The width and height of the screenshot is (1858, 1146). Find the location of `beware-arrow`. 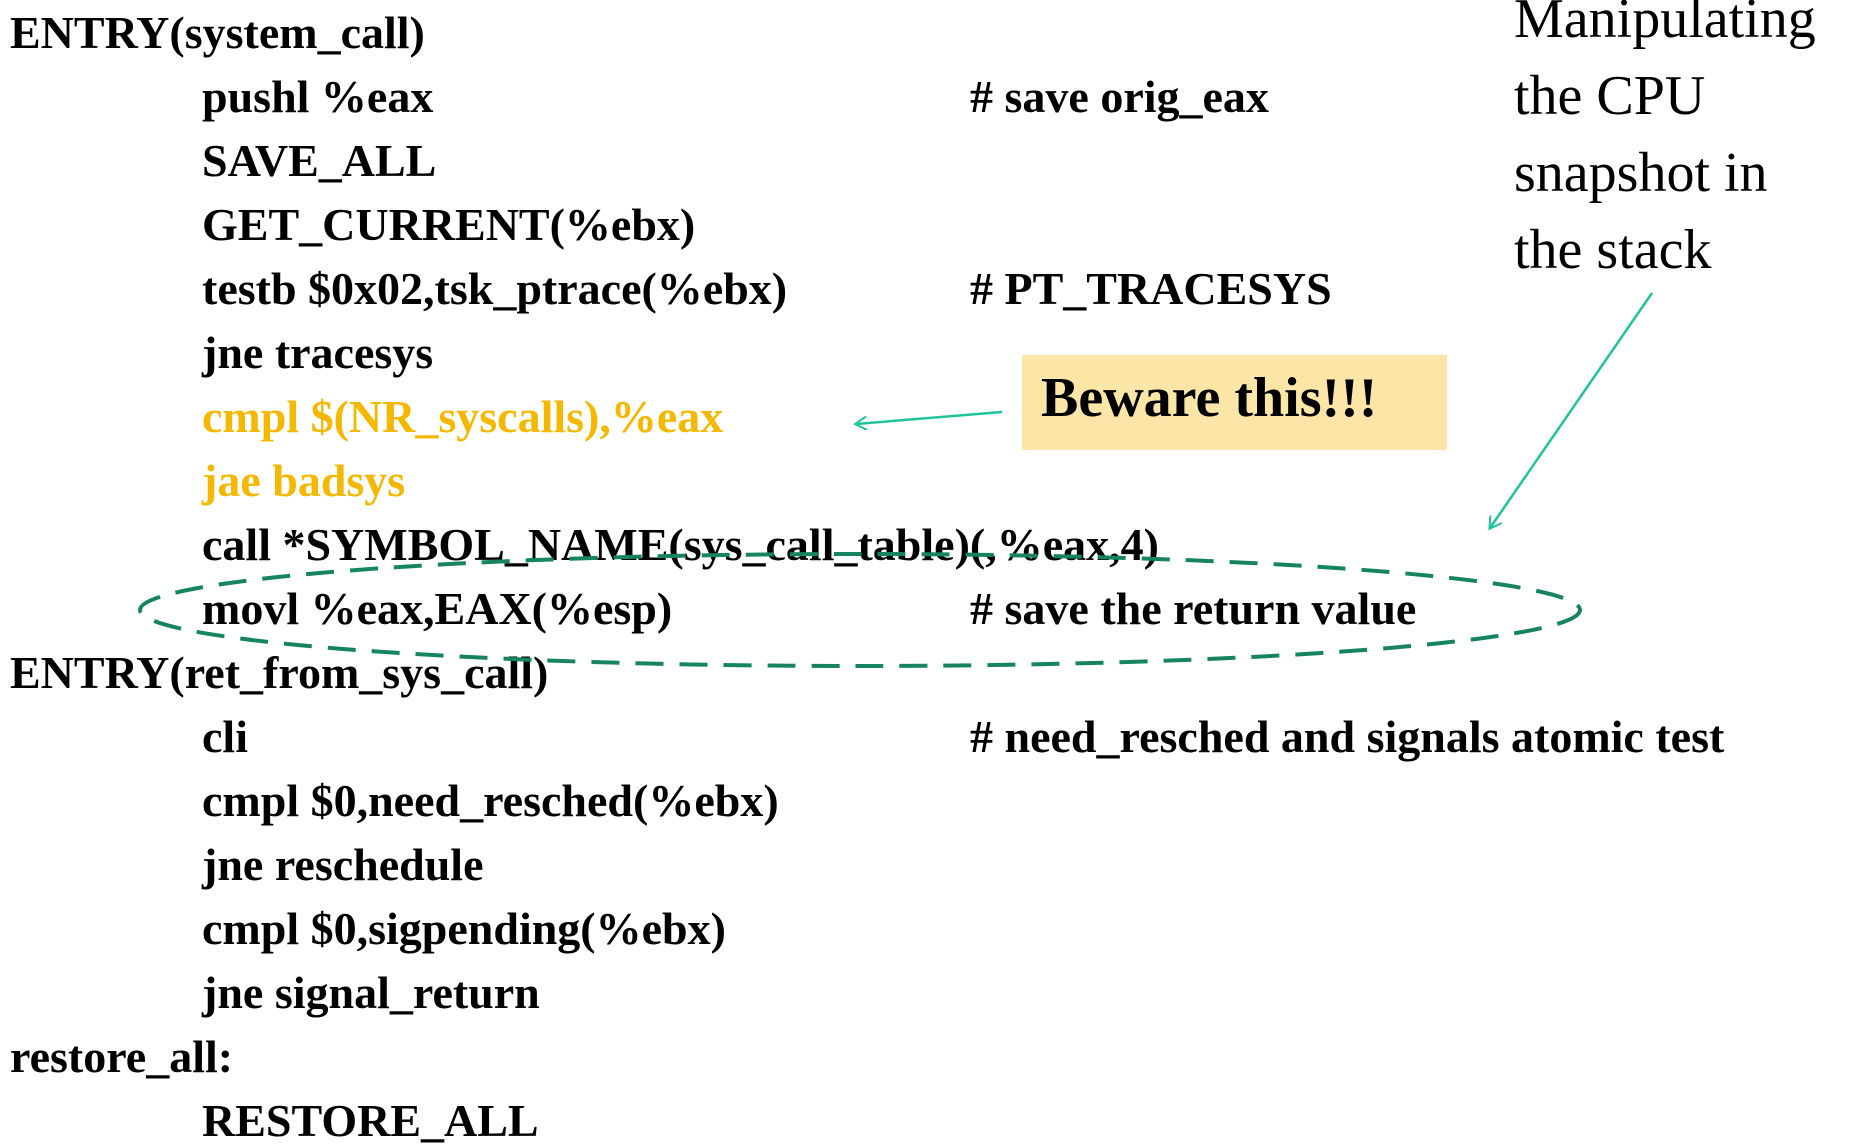

beware-arrow is located at coordinates (929, 417).